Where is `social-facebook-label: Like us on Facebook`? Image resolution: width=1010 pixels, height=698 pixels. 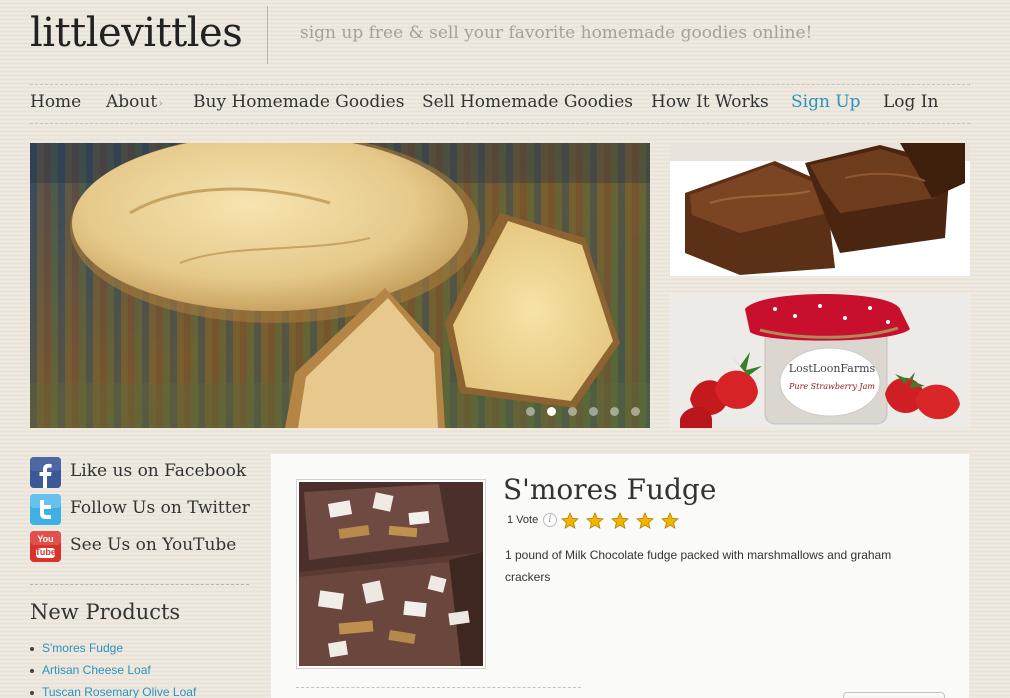
social-facebook-label: Like us on Facebook is located at coordinates (158, 471).